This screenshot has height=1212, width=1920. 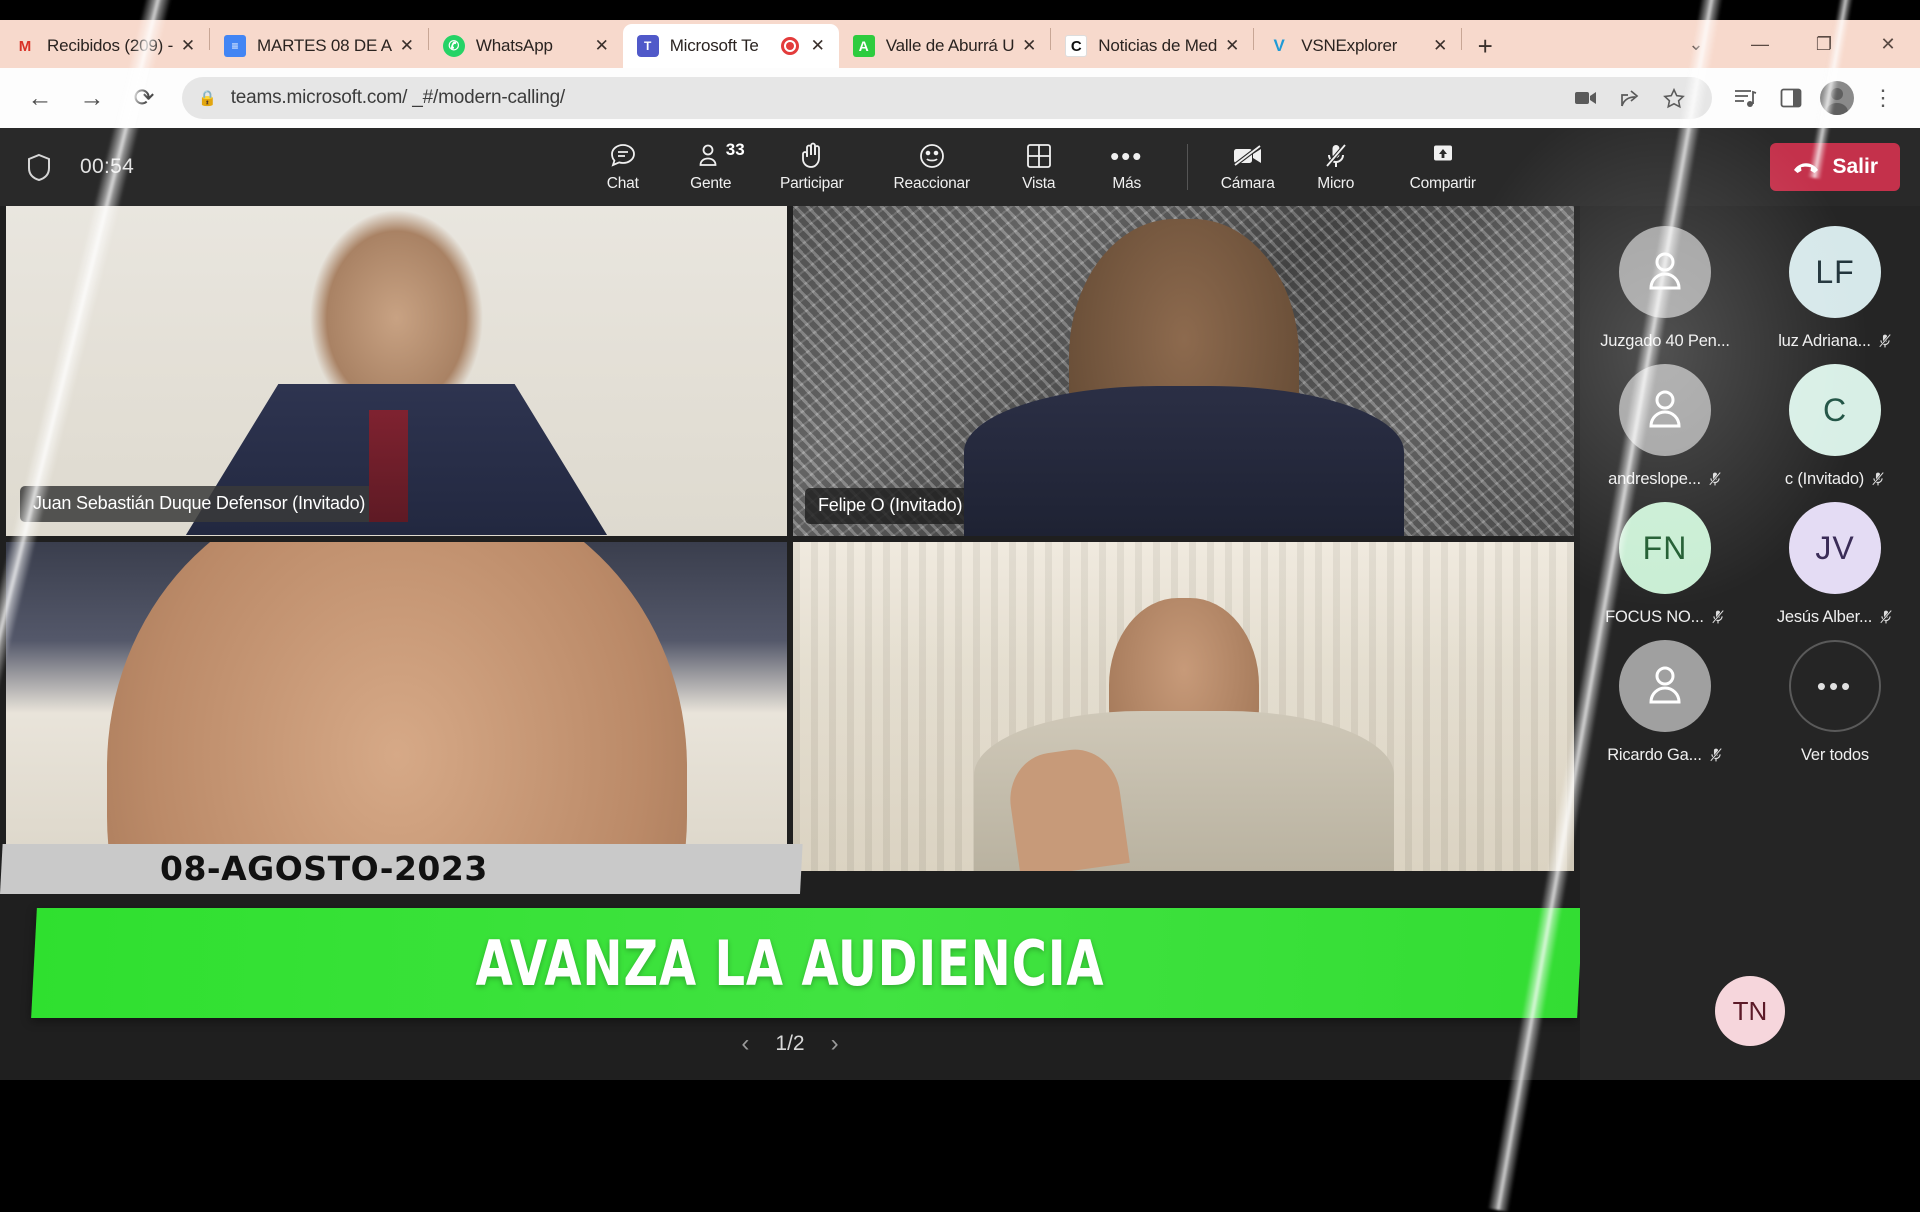 I want to click on reload-icon: ⟳, so click(x=144, y=98).